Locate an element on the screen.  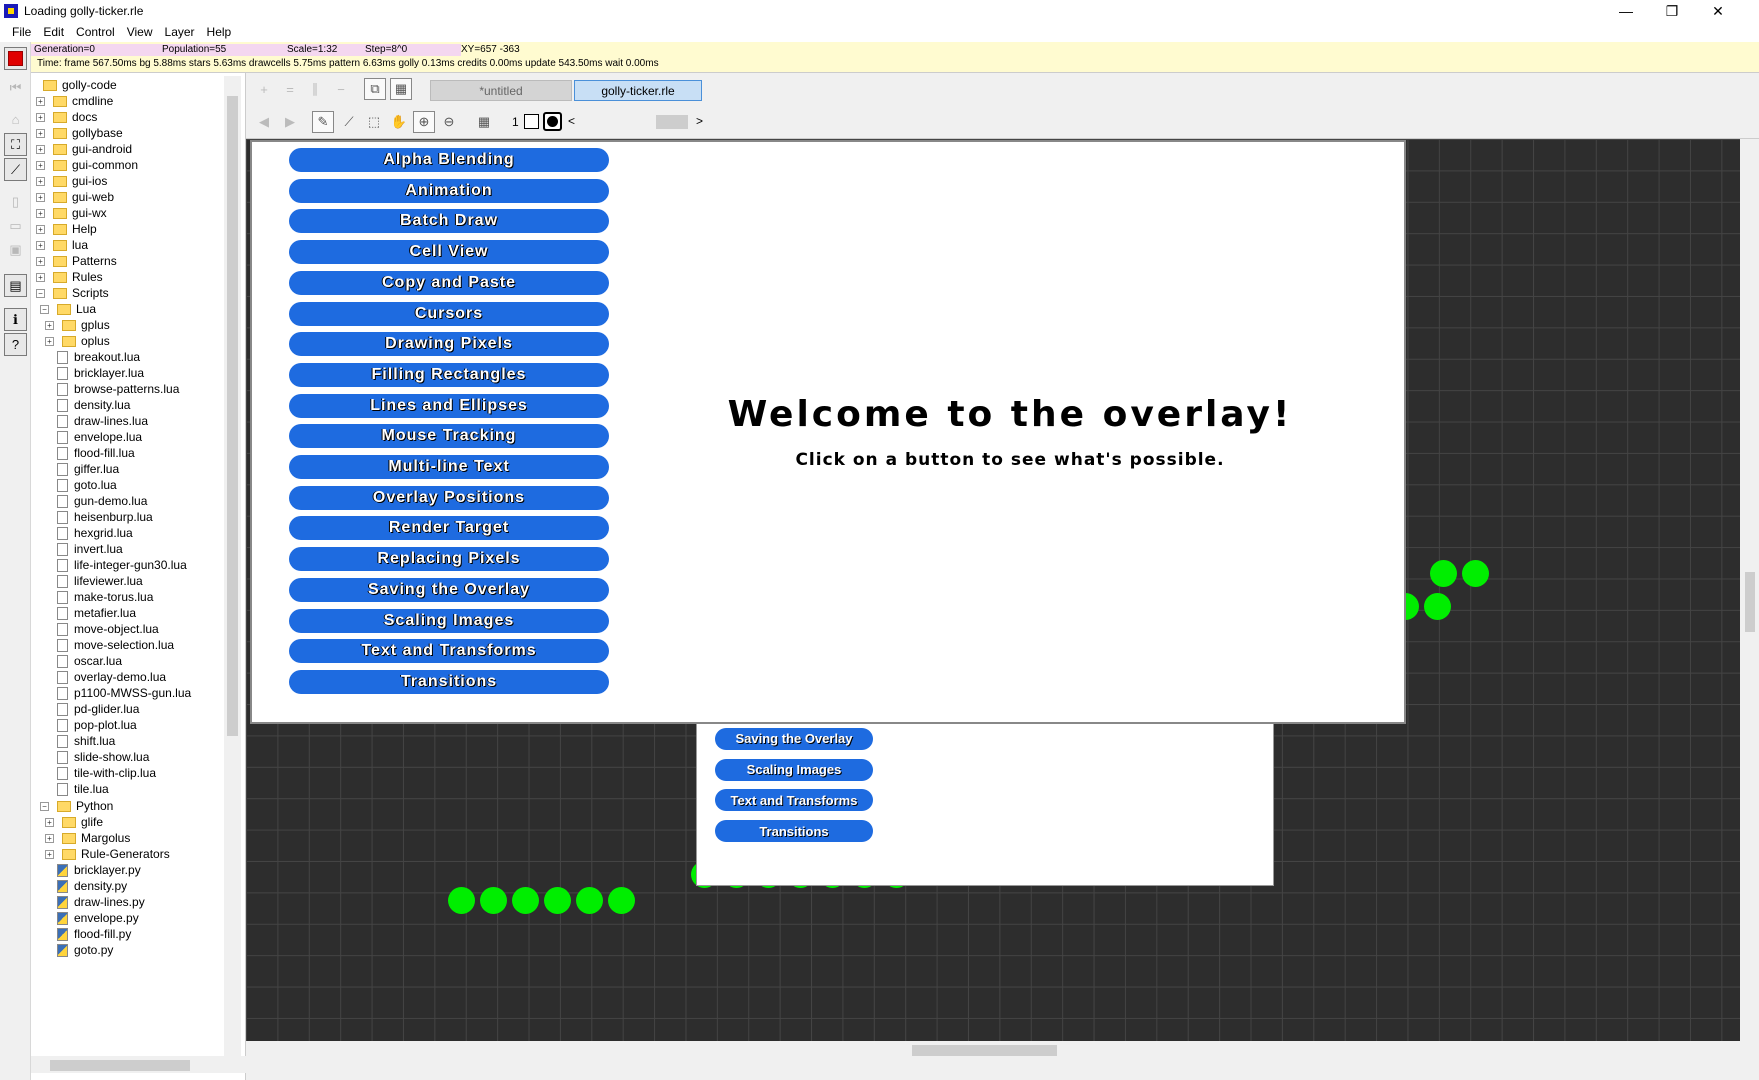
overlay-demo-button: Scaling Images is located at coordinates (449, 620).